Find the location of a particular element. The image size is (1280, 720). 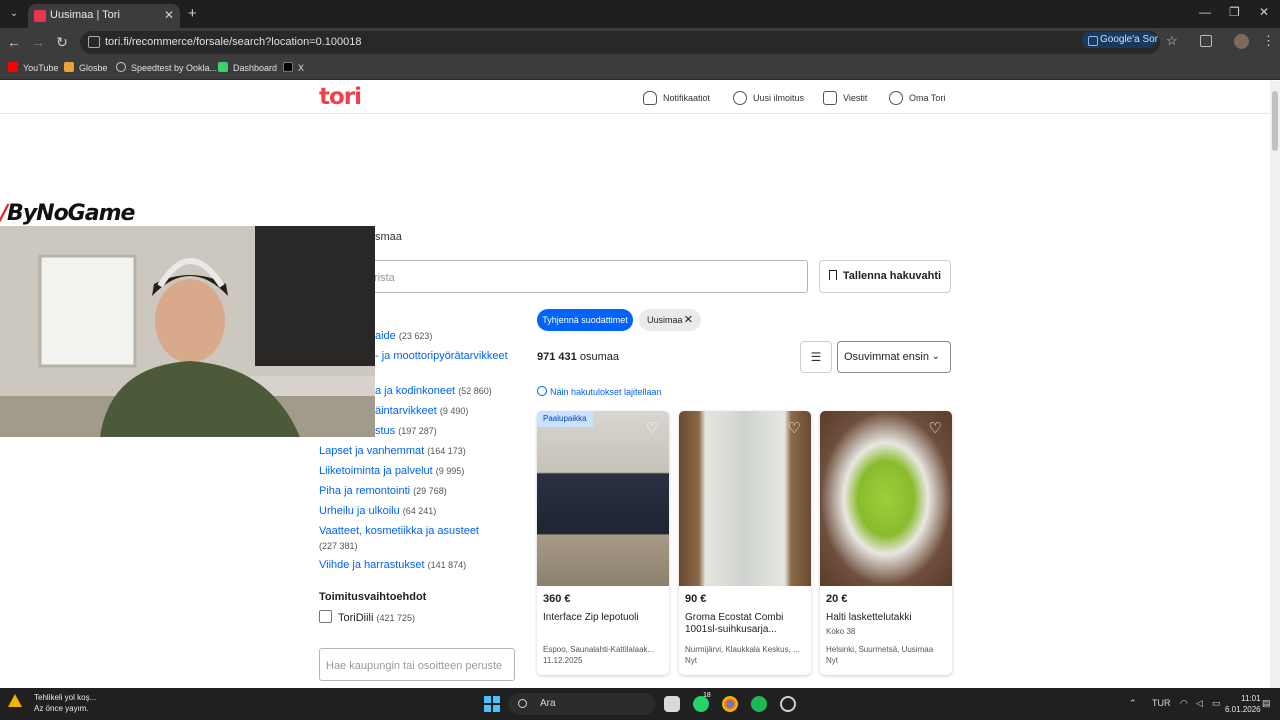

page-scrollbar is located at coordinates (1275, 384).